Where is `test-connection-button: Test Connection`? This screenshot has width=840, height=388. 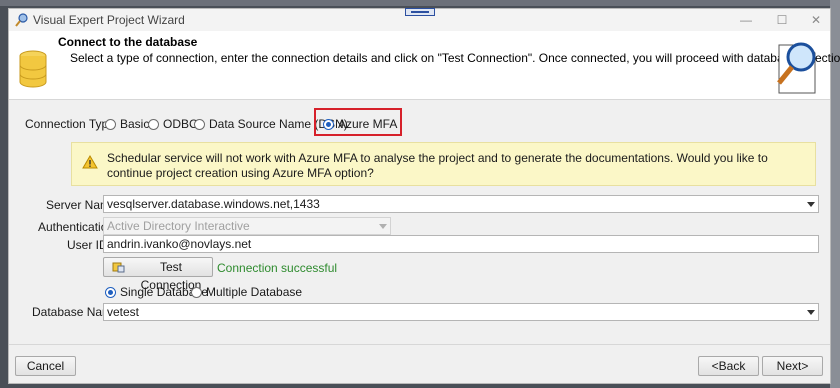 test-connection-button: Test Connection is located at coordinates (158, 274).